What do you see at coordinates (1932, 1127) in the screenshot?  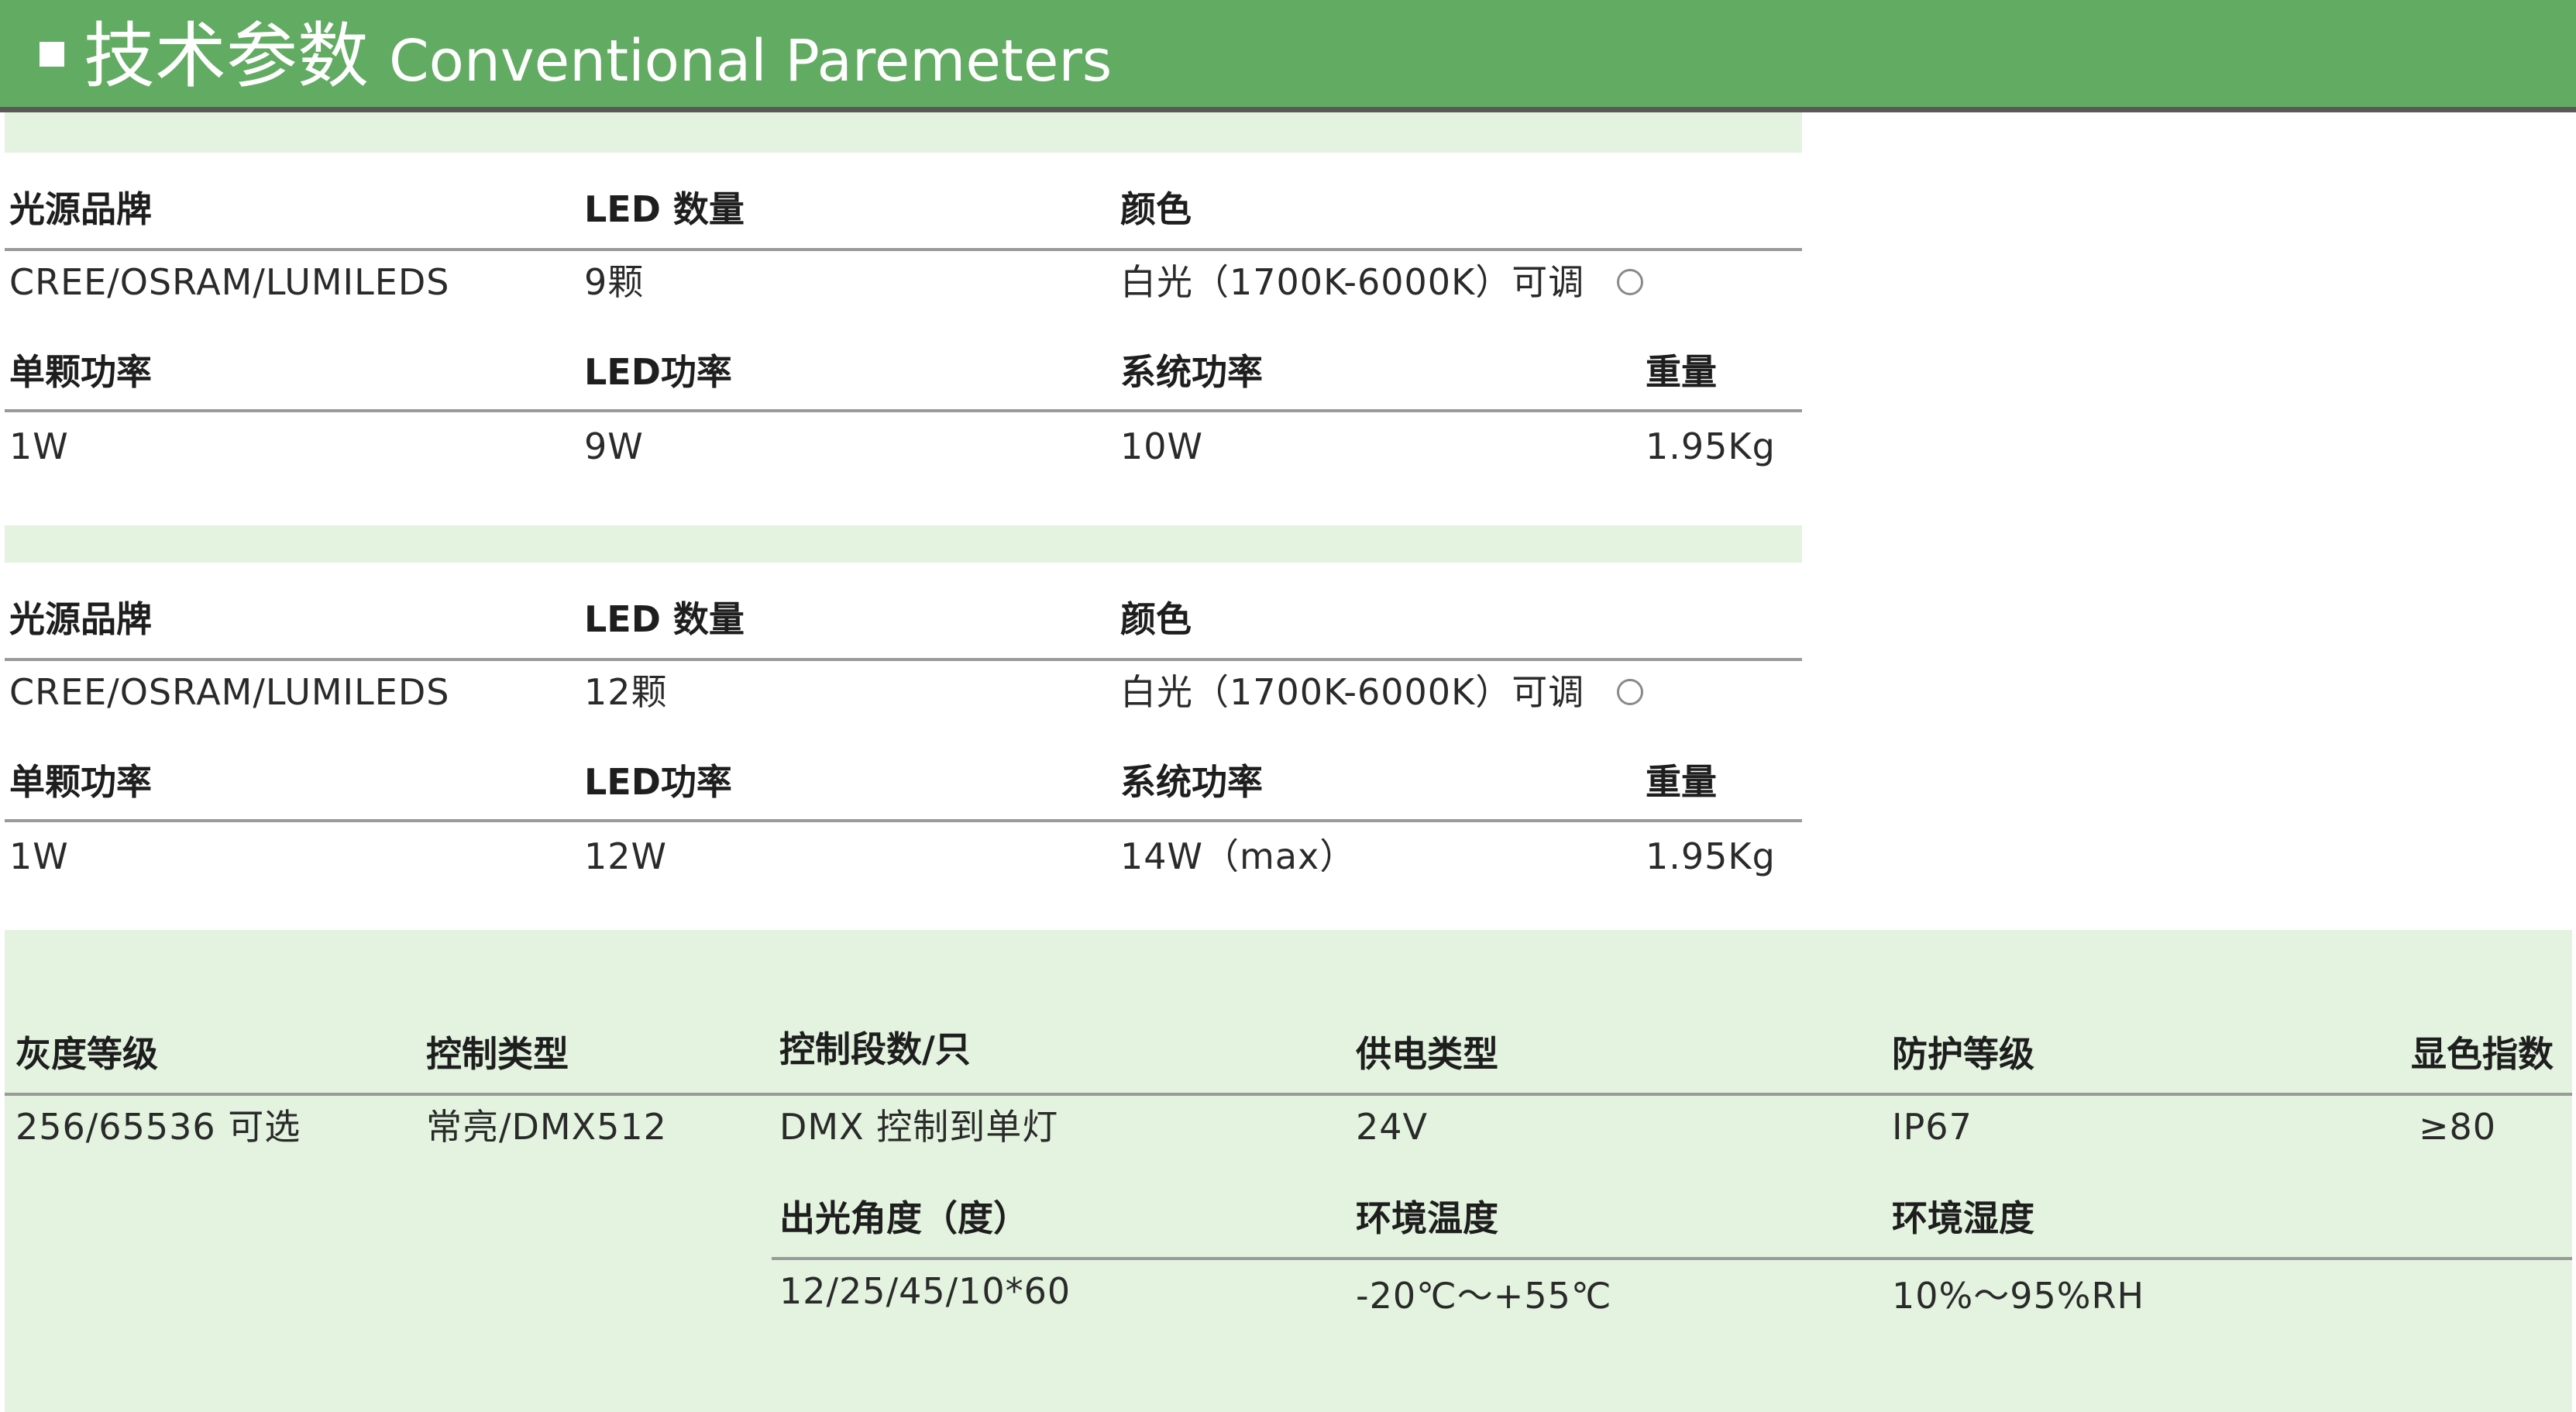 I see `value-protection-level: IP67` at bounding box center [1932, 1127].